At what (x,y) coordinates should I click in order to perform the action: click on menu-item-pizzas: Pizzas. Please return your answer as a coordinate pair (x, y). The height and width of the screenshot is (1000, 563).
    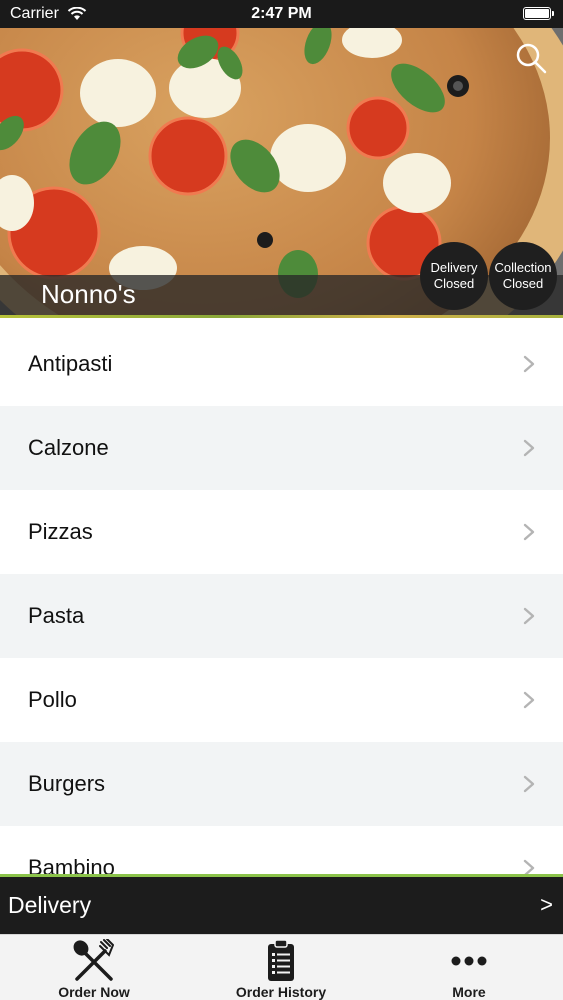
    Looking at the image, I should click on (281, 532).